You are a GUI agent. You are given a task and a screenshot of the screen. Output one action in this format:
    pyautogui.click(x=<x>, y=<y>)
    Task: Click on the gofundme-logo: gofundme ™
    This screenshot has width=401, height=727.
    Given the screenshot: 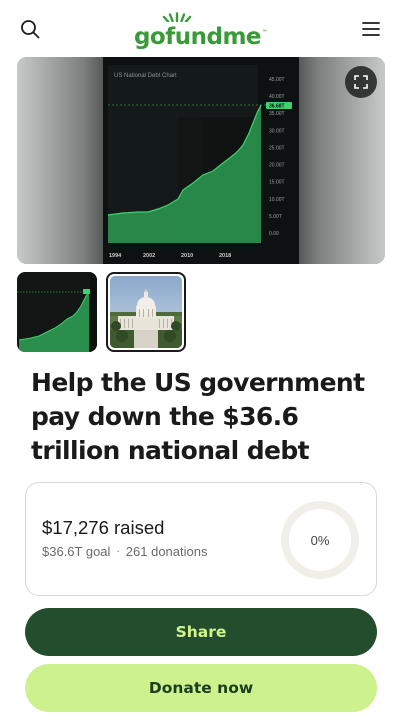 What is the action you would take?
    pyautogui.click(x=200, y=29)
    